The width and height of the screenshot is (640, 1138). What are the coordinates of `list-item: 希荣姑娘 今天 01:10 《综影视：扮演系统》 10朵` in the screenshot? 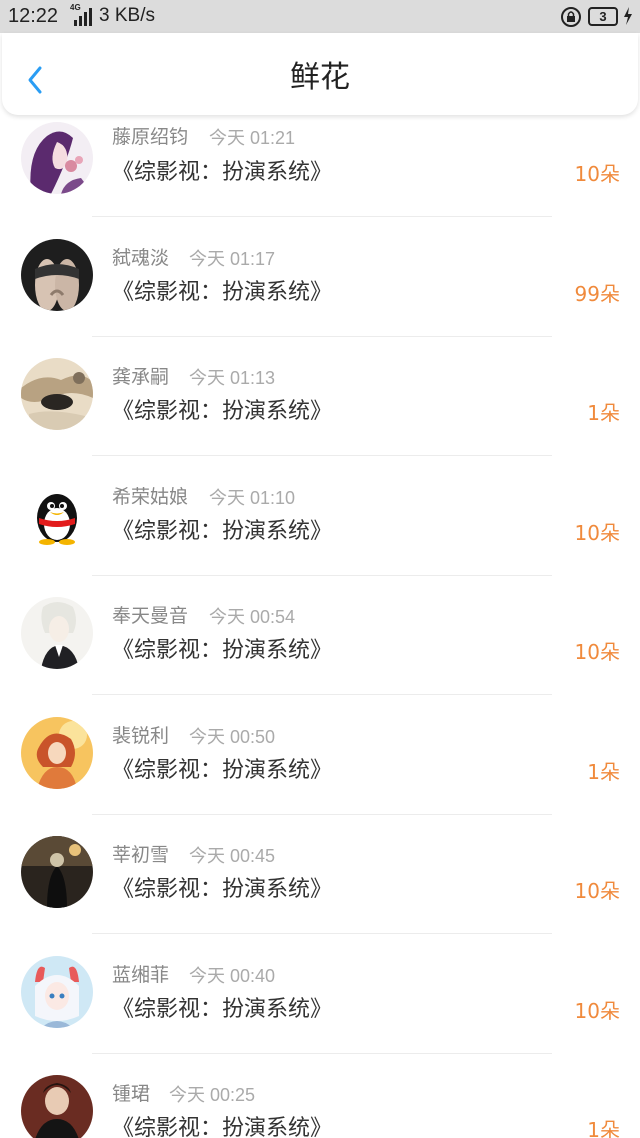 It's located at (320, 516).